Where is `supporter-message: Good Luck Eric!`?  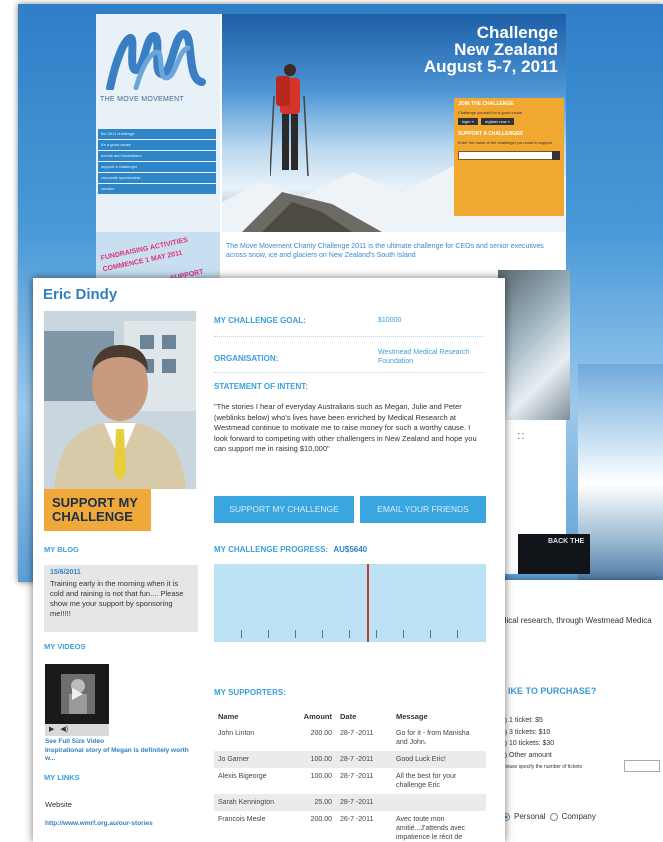 supporter-message: Good Luck Eric! is located at coordinates (439, 759).